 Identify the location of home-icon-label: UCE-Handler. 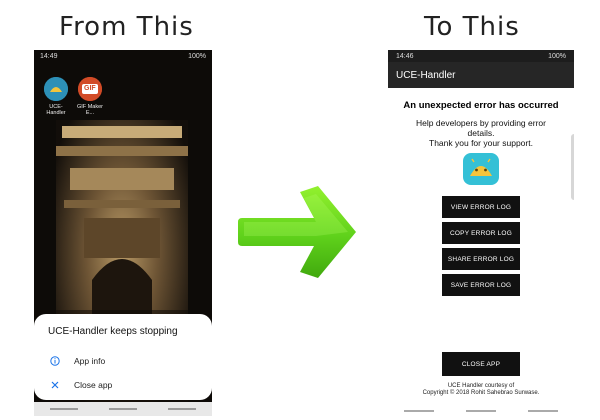
(56, 110).